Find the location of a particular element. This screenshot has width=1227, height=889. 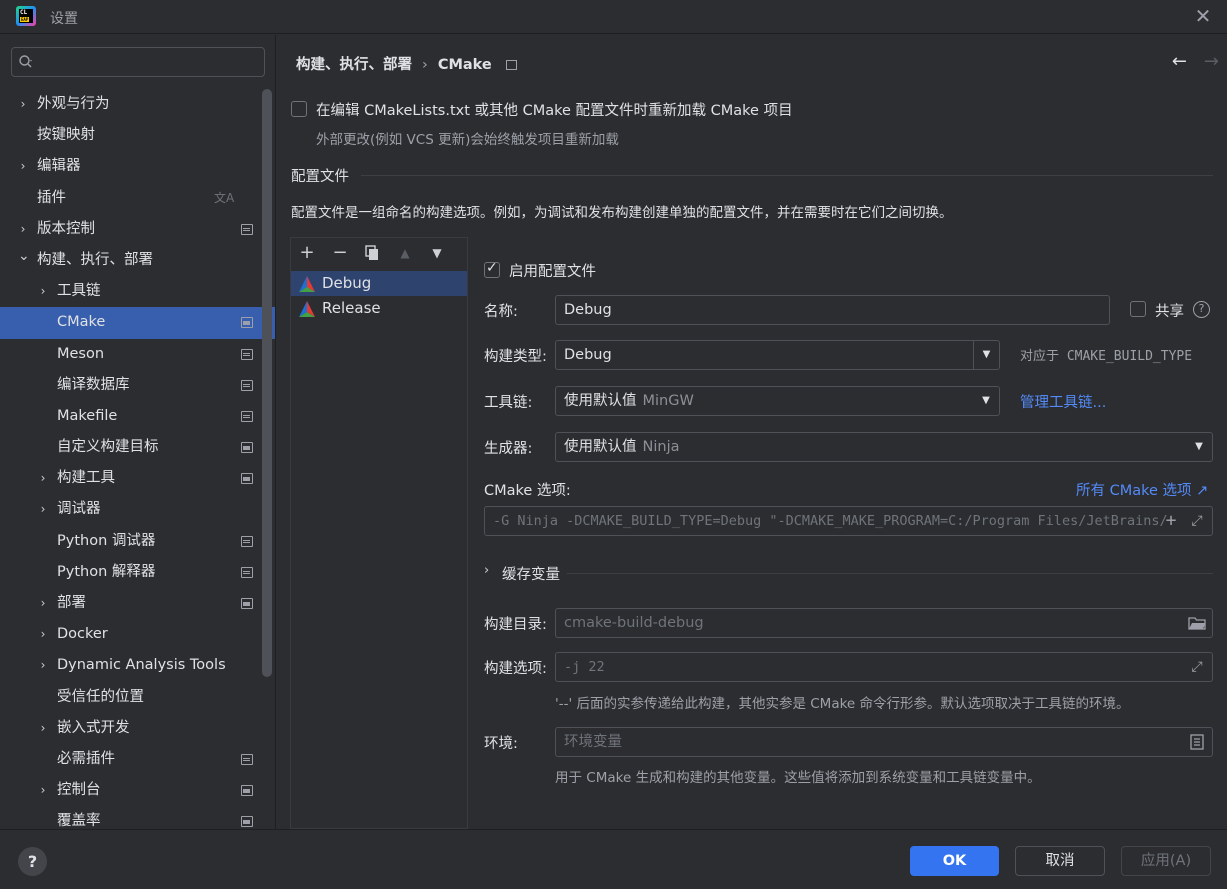

profiles-toolbar: + − ▲ ▼ is located at coordinates (379, 254).